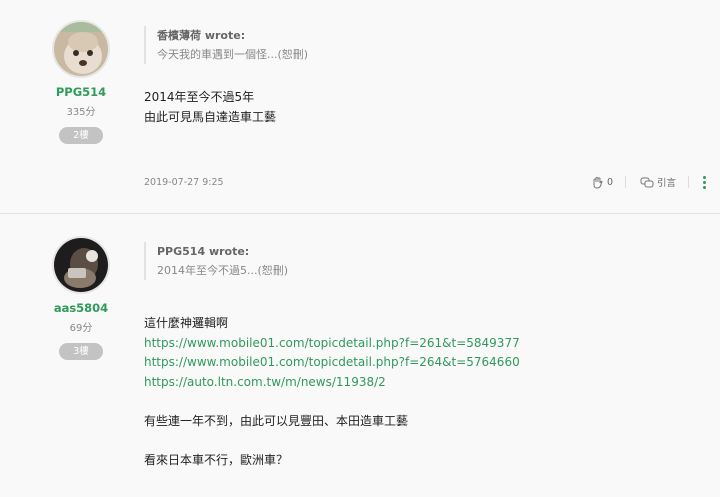 The image size is (720, 497). I want to click on body-line: 這什麼神邏輯啊, so click(186, 323).